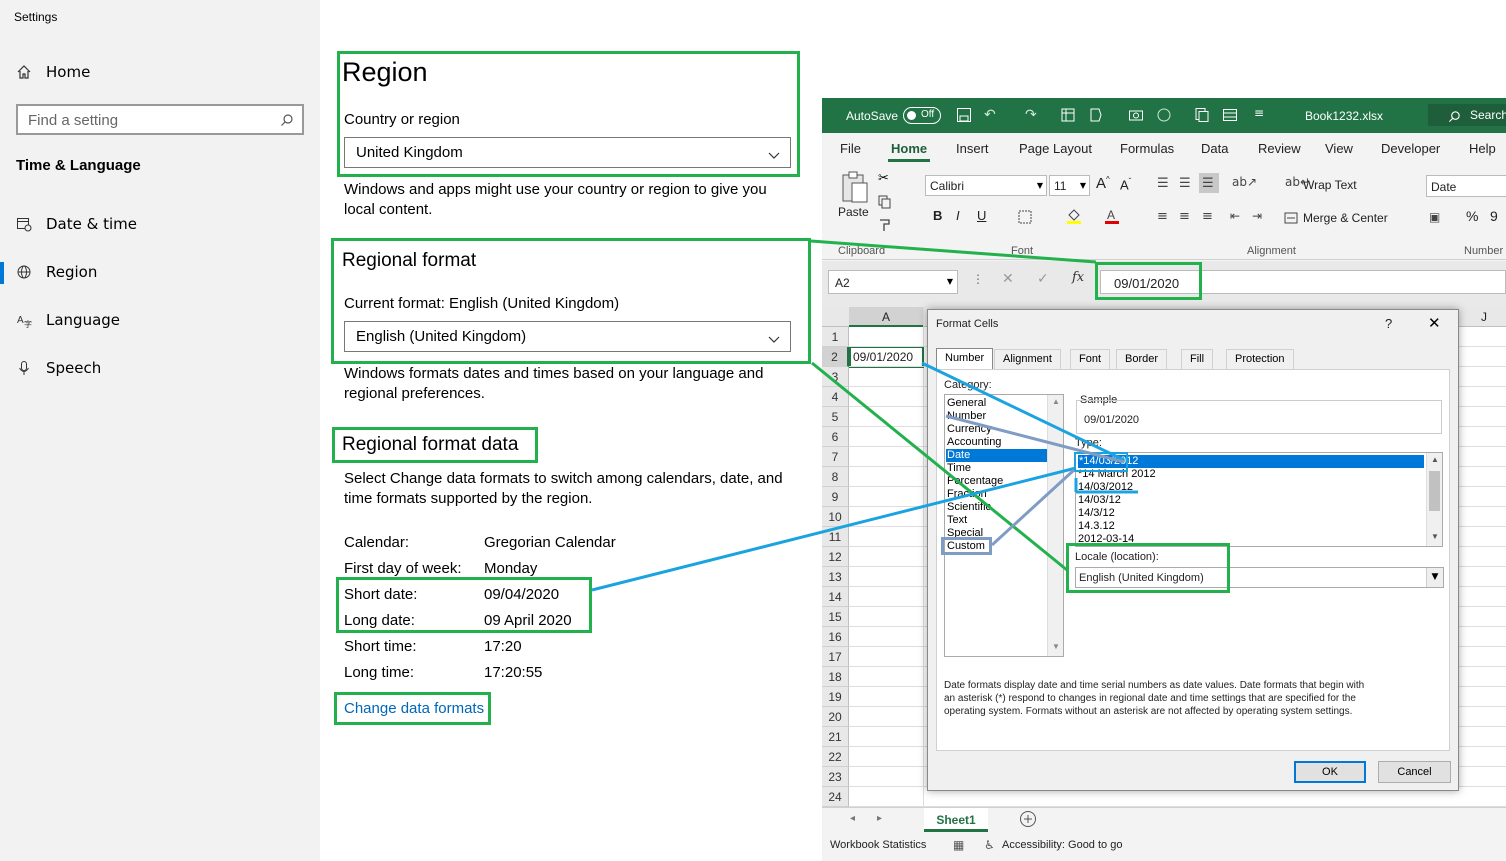  What do you see at coordinates (1105, 487) in the screenshot?
I see `type-item: 14/03/2012` at bounding box center [1105, 487].